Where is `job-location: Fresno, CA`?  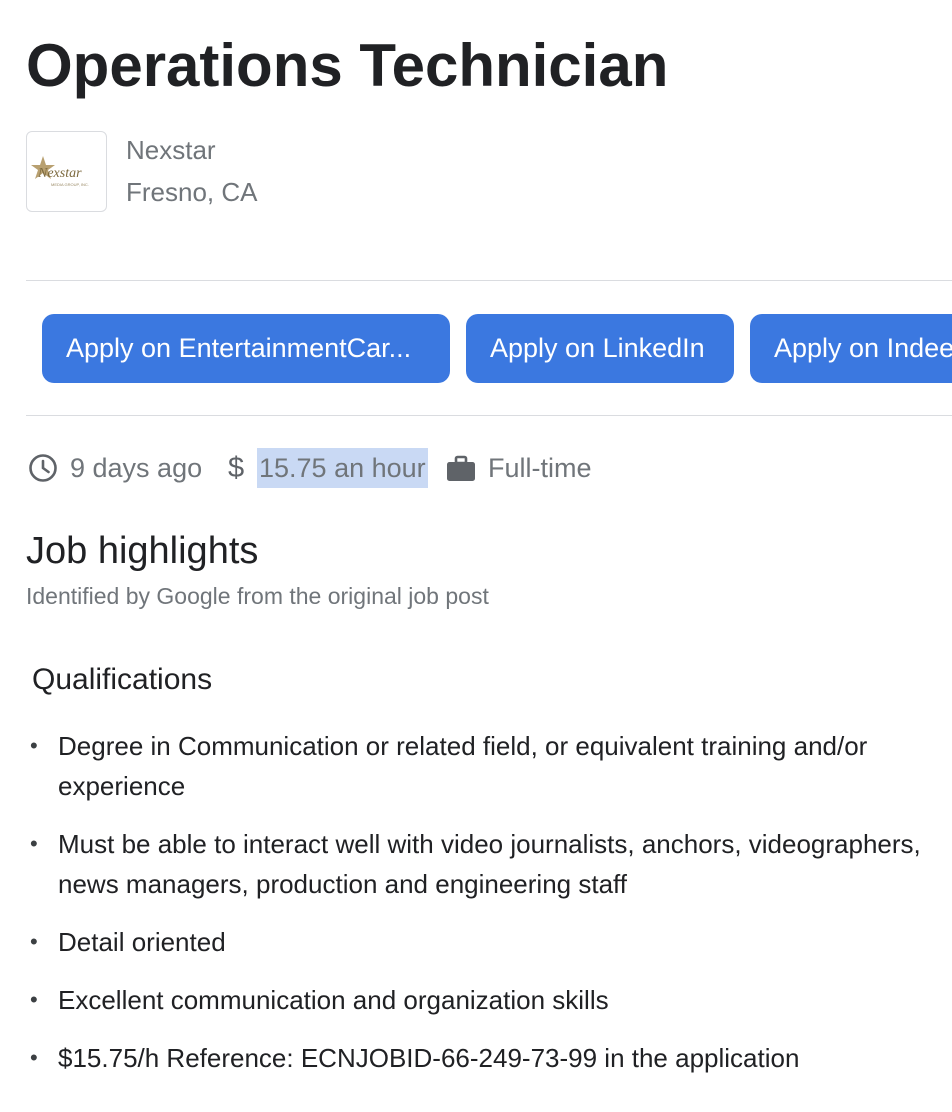 job-location: Fresno, CA is located at coordinates (192, 192).